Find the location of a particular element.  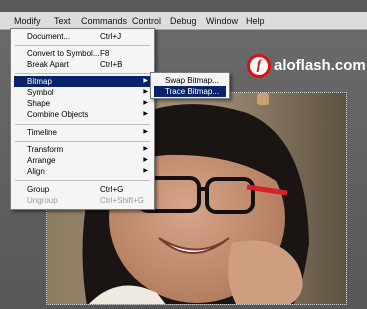

menu-item-transform: Transform ▶ is located at coordinates (82, 149).